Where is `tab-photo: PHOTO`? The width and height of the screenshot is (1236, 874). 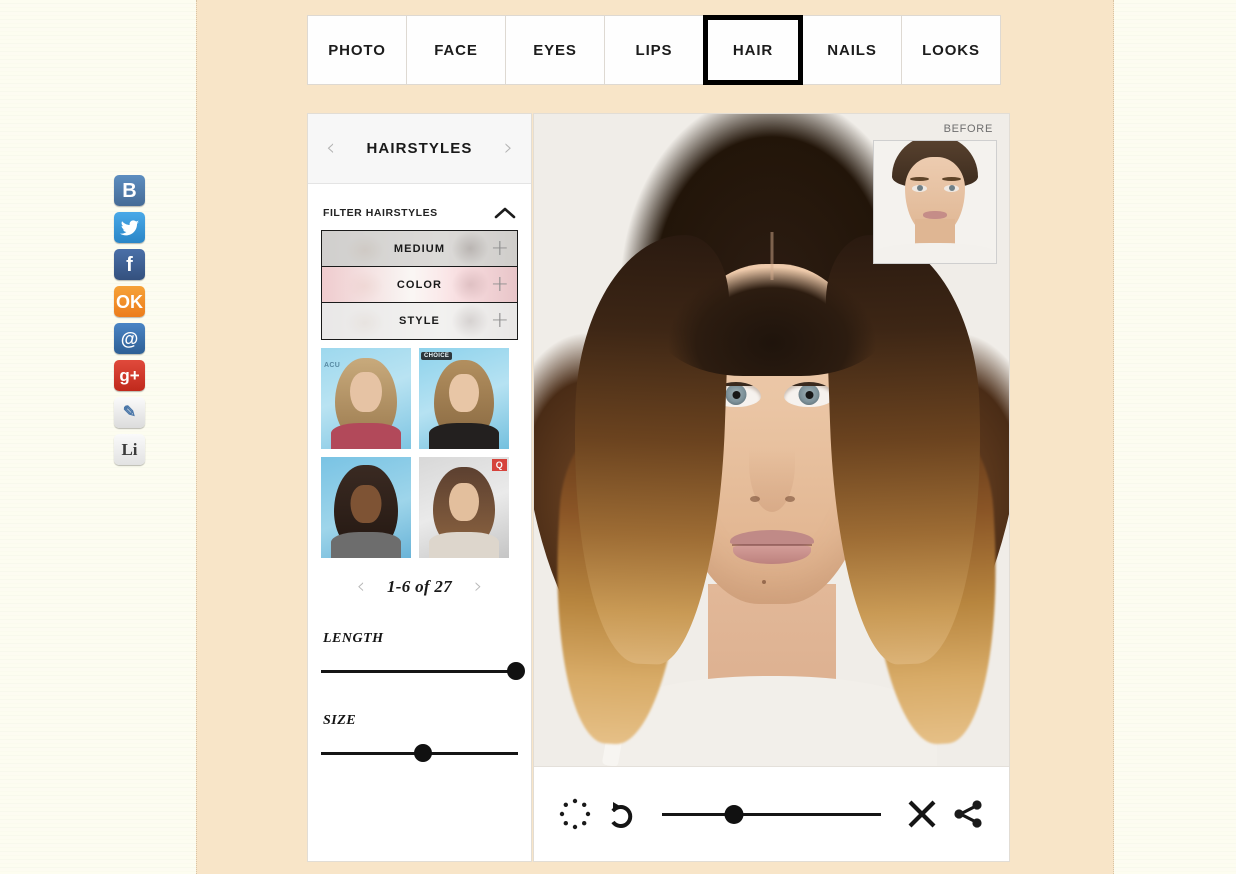 tab-photo: PHOTO is located at coordinates (357, 50).